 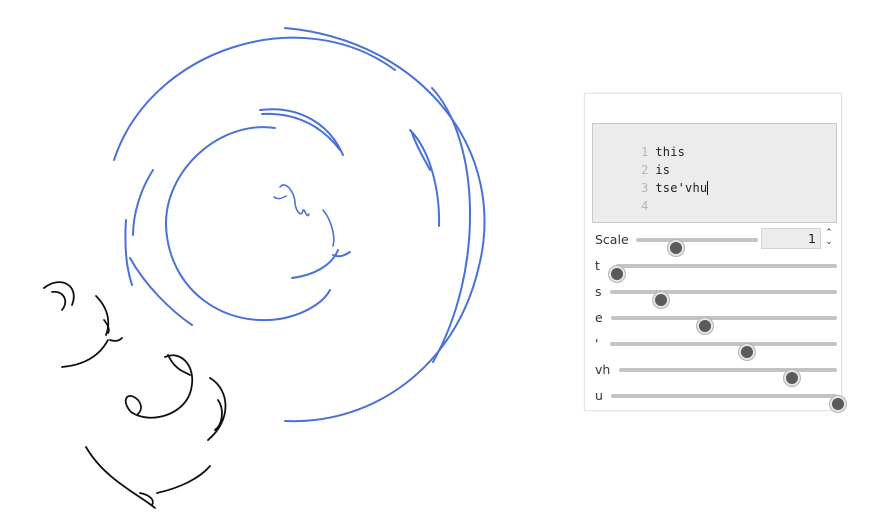 What do you see at coordinates (714, 173) in the screenshot?
I see `text-editor: 1 this 2 is 3 tse'vhu 4` at bounding box center [714, 173].